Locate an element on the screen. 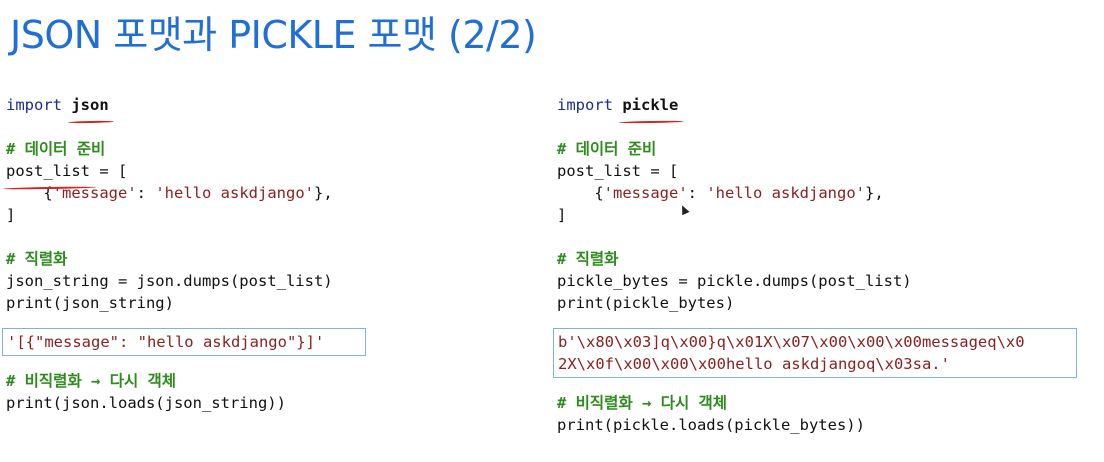  json-list-close: ] is located at coordinates (11, 215).